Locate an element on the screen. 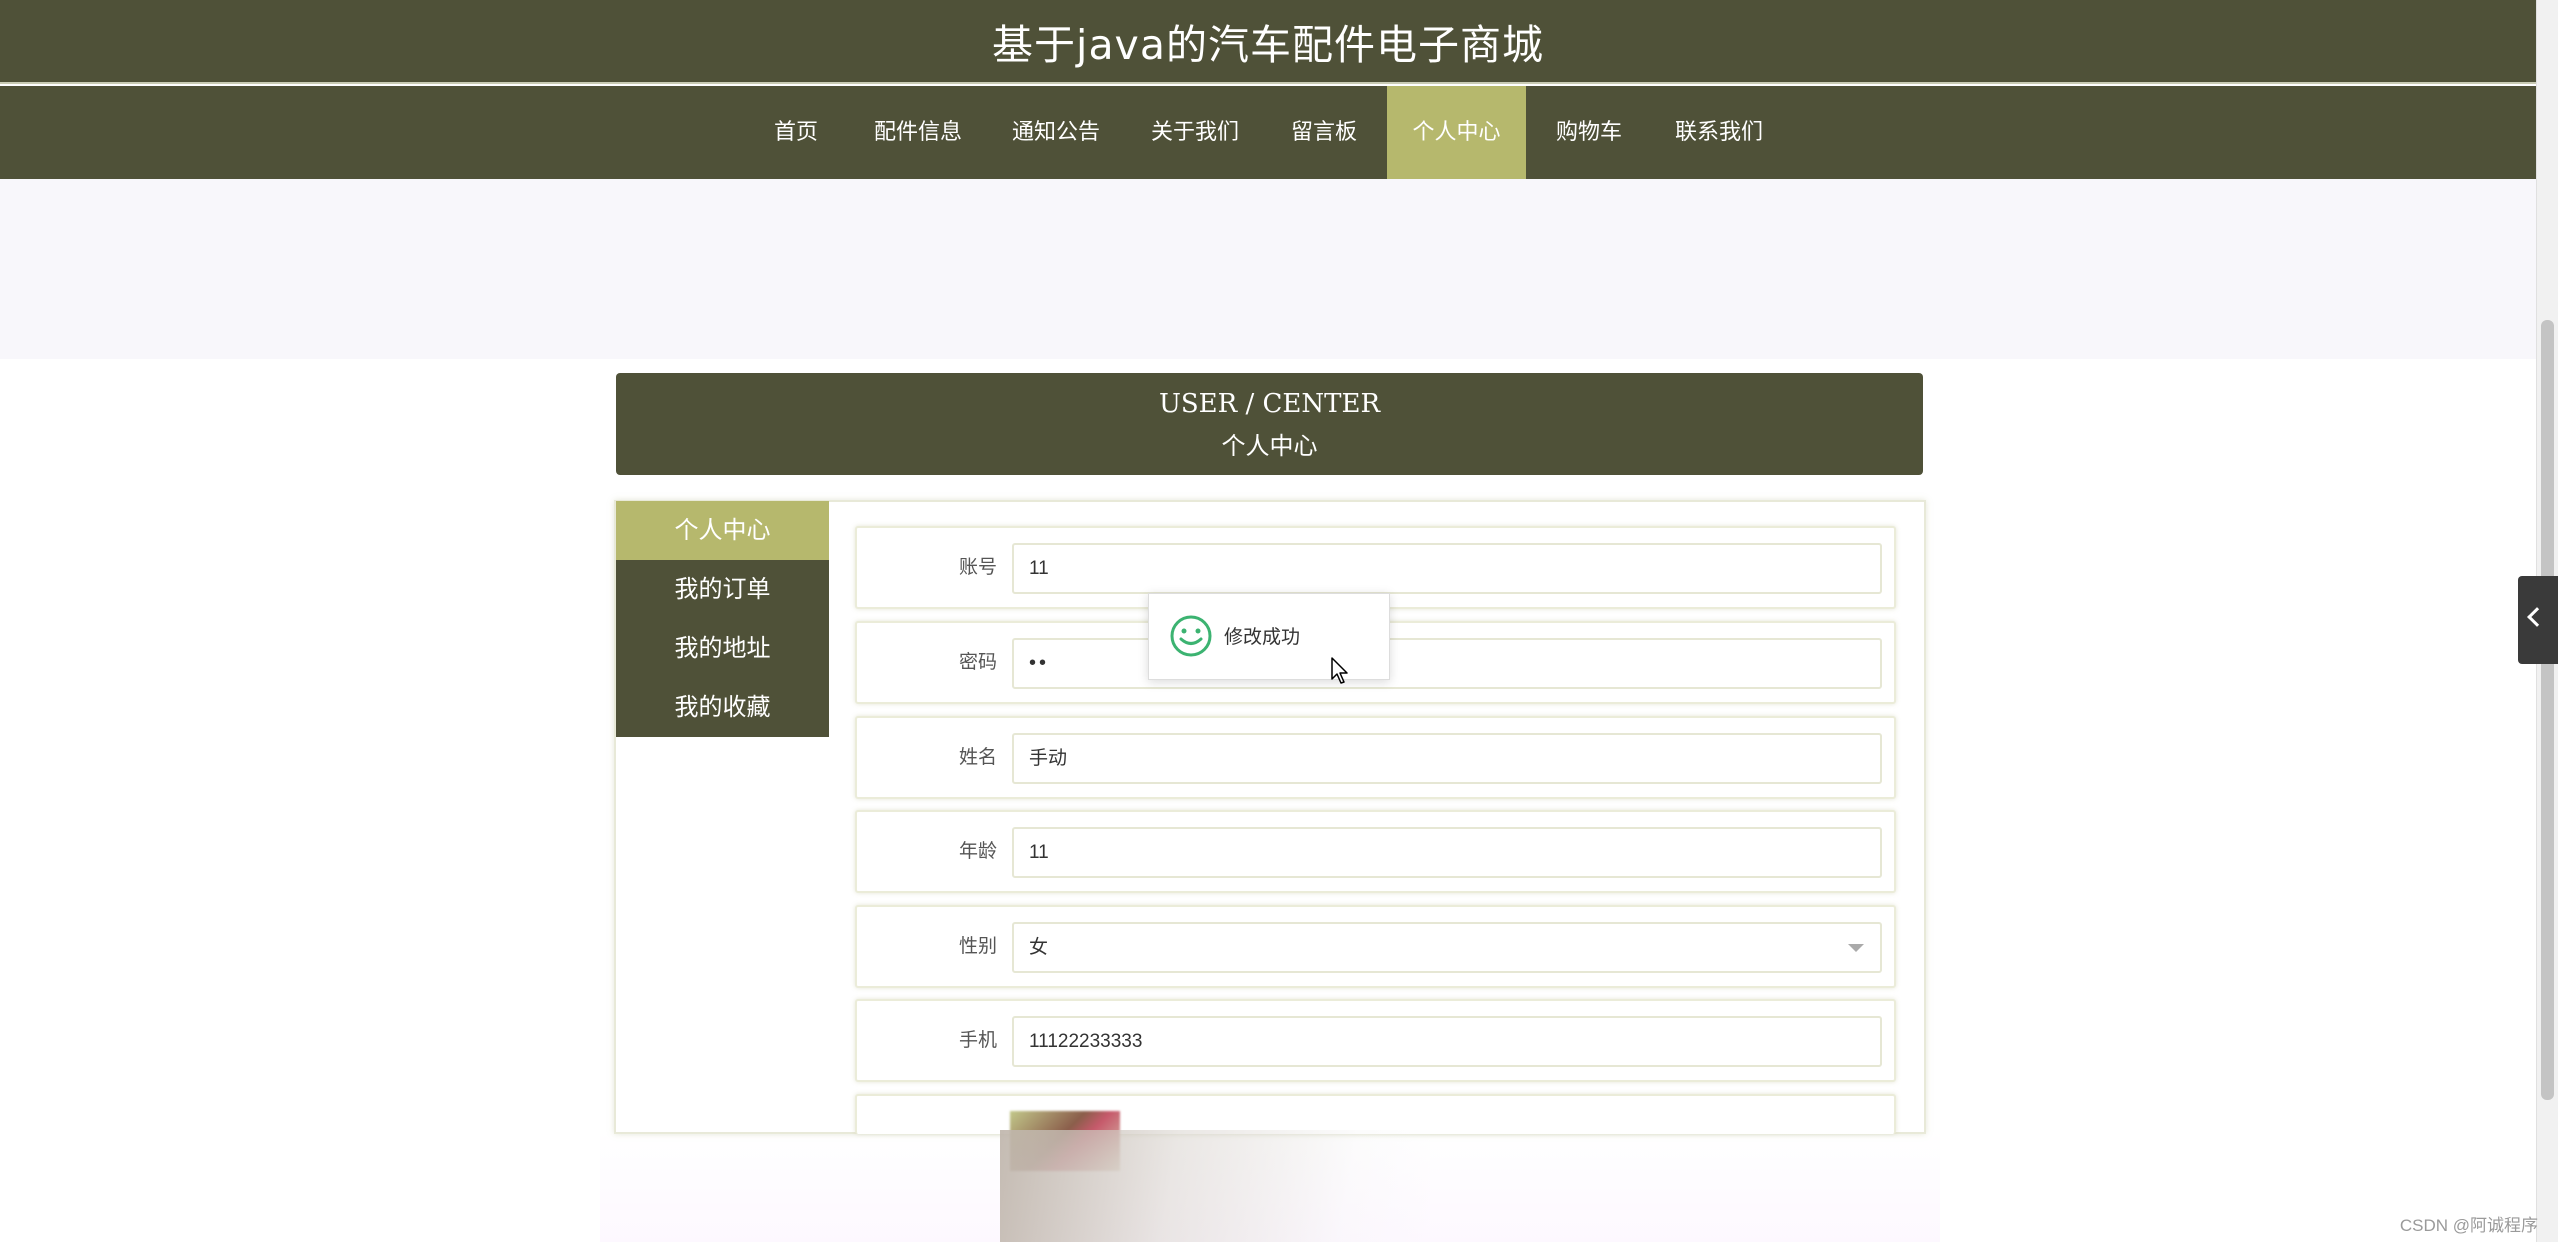  mouse-cursor-icon is located at coordinates (1339, 670).